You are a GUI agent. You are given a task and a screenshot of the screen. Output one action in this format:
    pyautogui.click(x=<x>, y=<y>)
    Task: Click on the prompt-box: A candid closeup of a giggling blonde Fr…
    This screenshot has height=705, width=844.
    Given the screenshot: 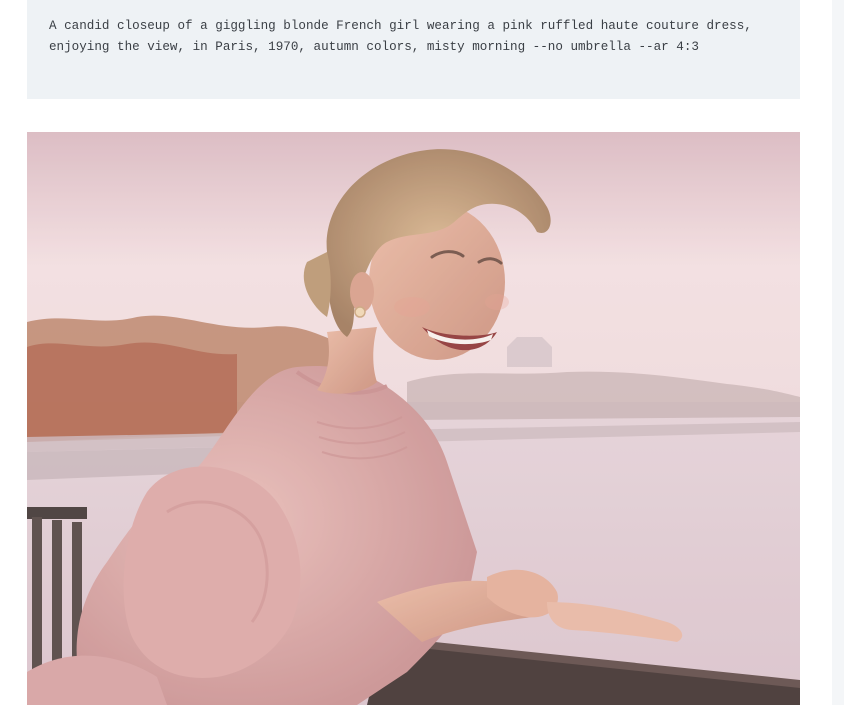 What is the action you would take?
    pyautogui.click(x=413, y=49)
    